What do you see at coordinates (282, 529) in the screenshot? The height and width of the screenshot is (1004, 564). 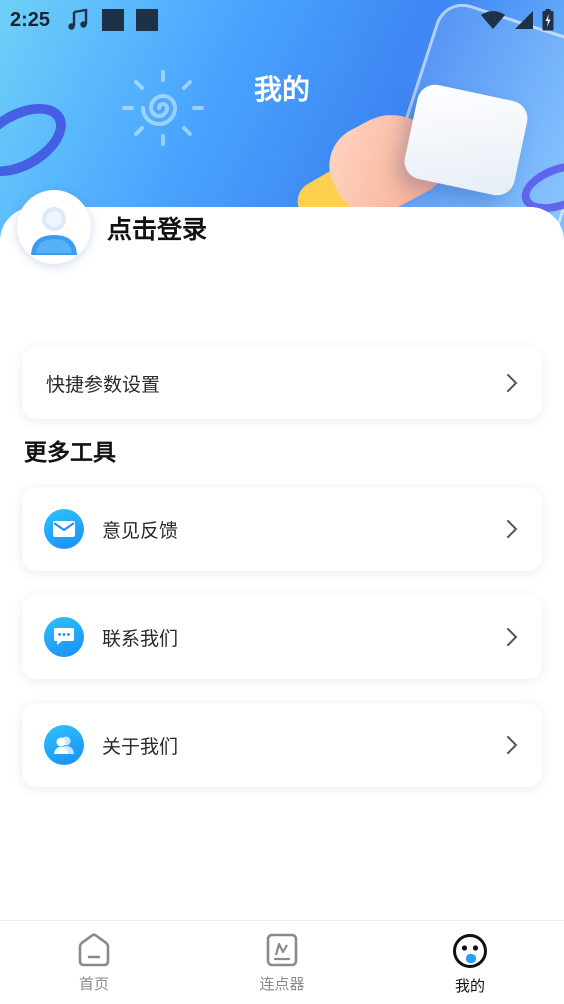 I see `feedback-item: 意见反馈` at bounding box center [282, 529].